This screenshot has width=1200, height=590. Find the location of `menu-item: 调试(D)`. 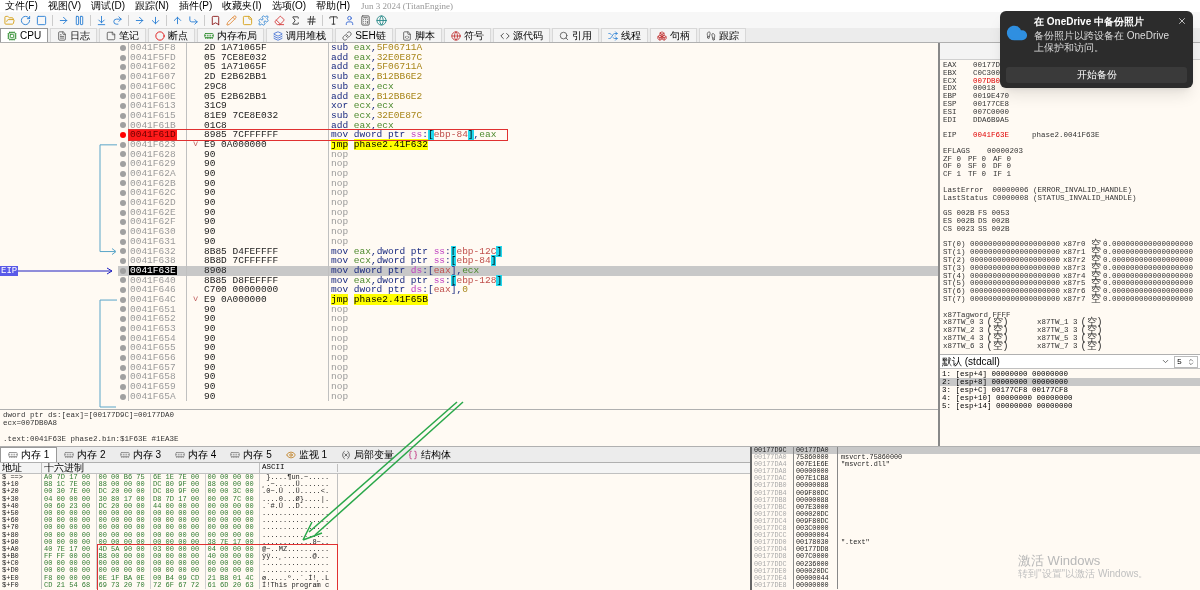

menu-item: 调试(D) is located at coordinates (108, 6).